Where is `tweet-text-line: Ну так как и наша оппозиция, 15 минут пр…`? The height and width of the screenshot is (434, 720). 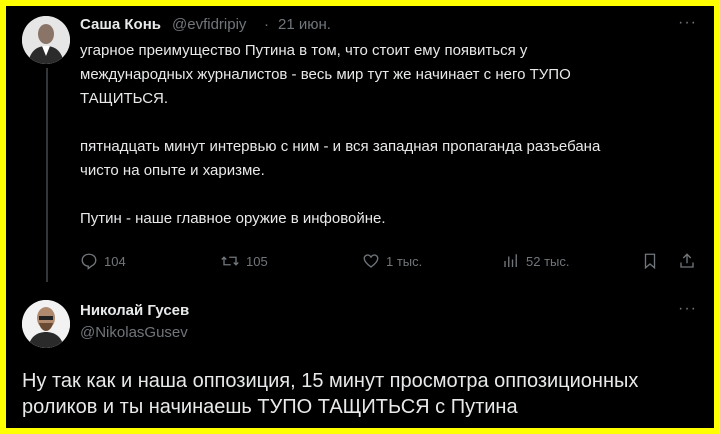 tweet-text-line: Ну так как и наша оппозиция, 15 минут пр… is located at coordinates (330, 381).